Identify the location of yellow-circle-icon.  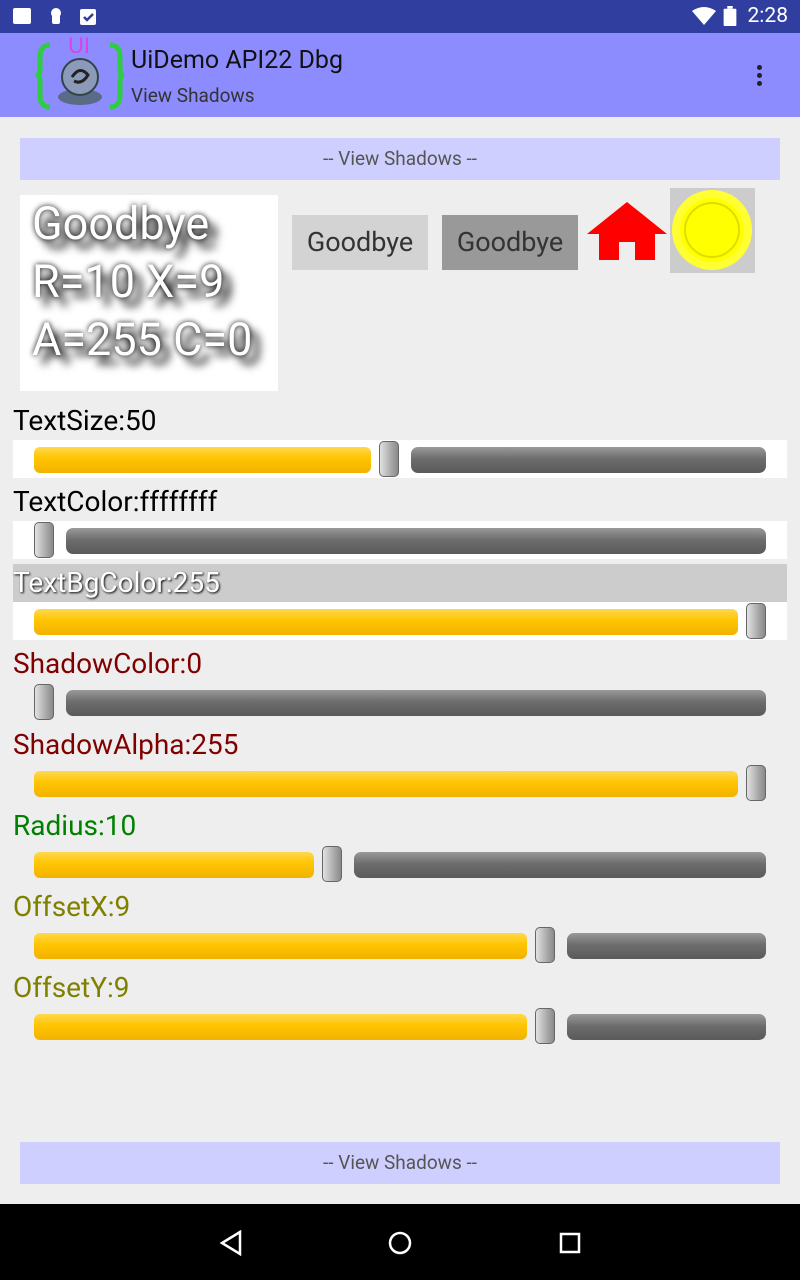
(712, 230).